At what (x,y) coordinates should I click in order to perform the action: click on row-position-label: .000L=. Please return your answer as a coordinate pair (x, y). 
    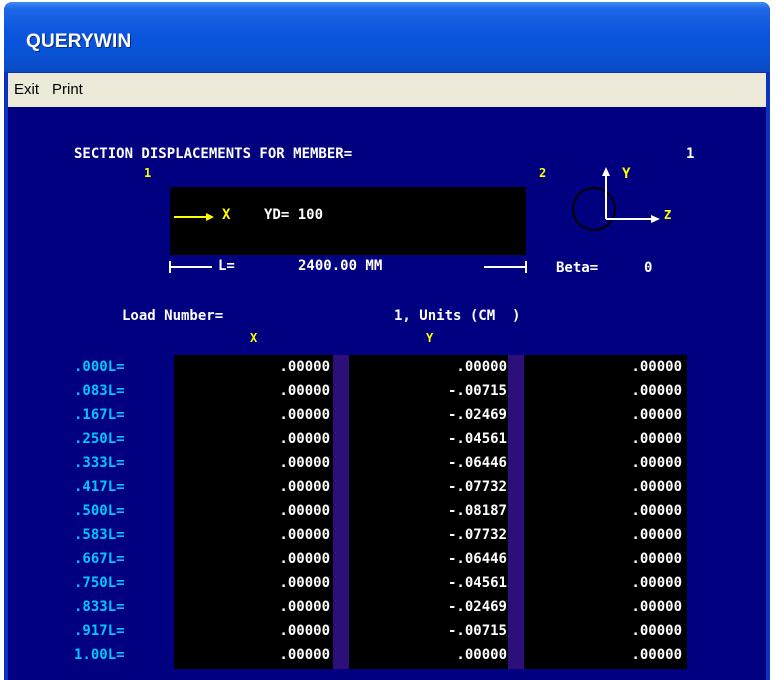
    Looking at the image, I should click on (99, 367).